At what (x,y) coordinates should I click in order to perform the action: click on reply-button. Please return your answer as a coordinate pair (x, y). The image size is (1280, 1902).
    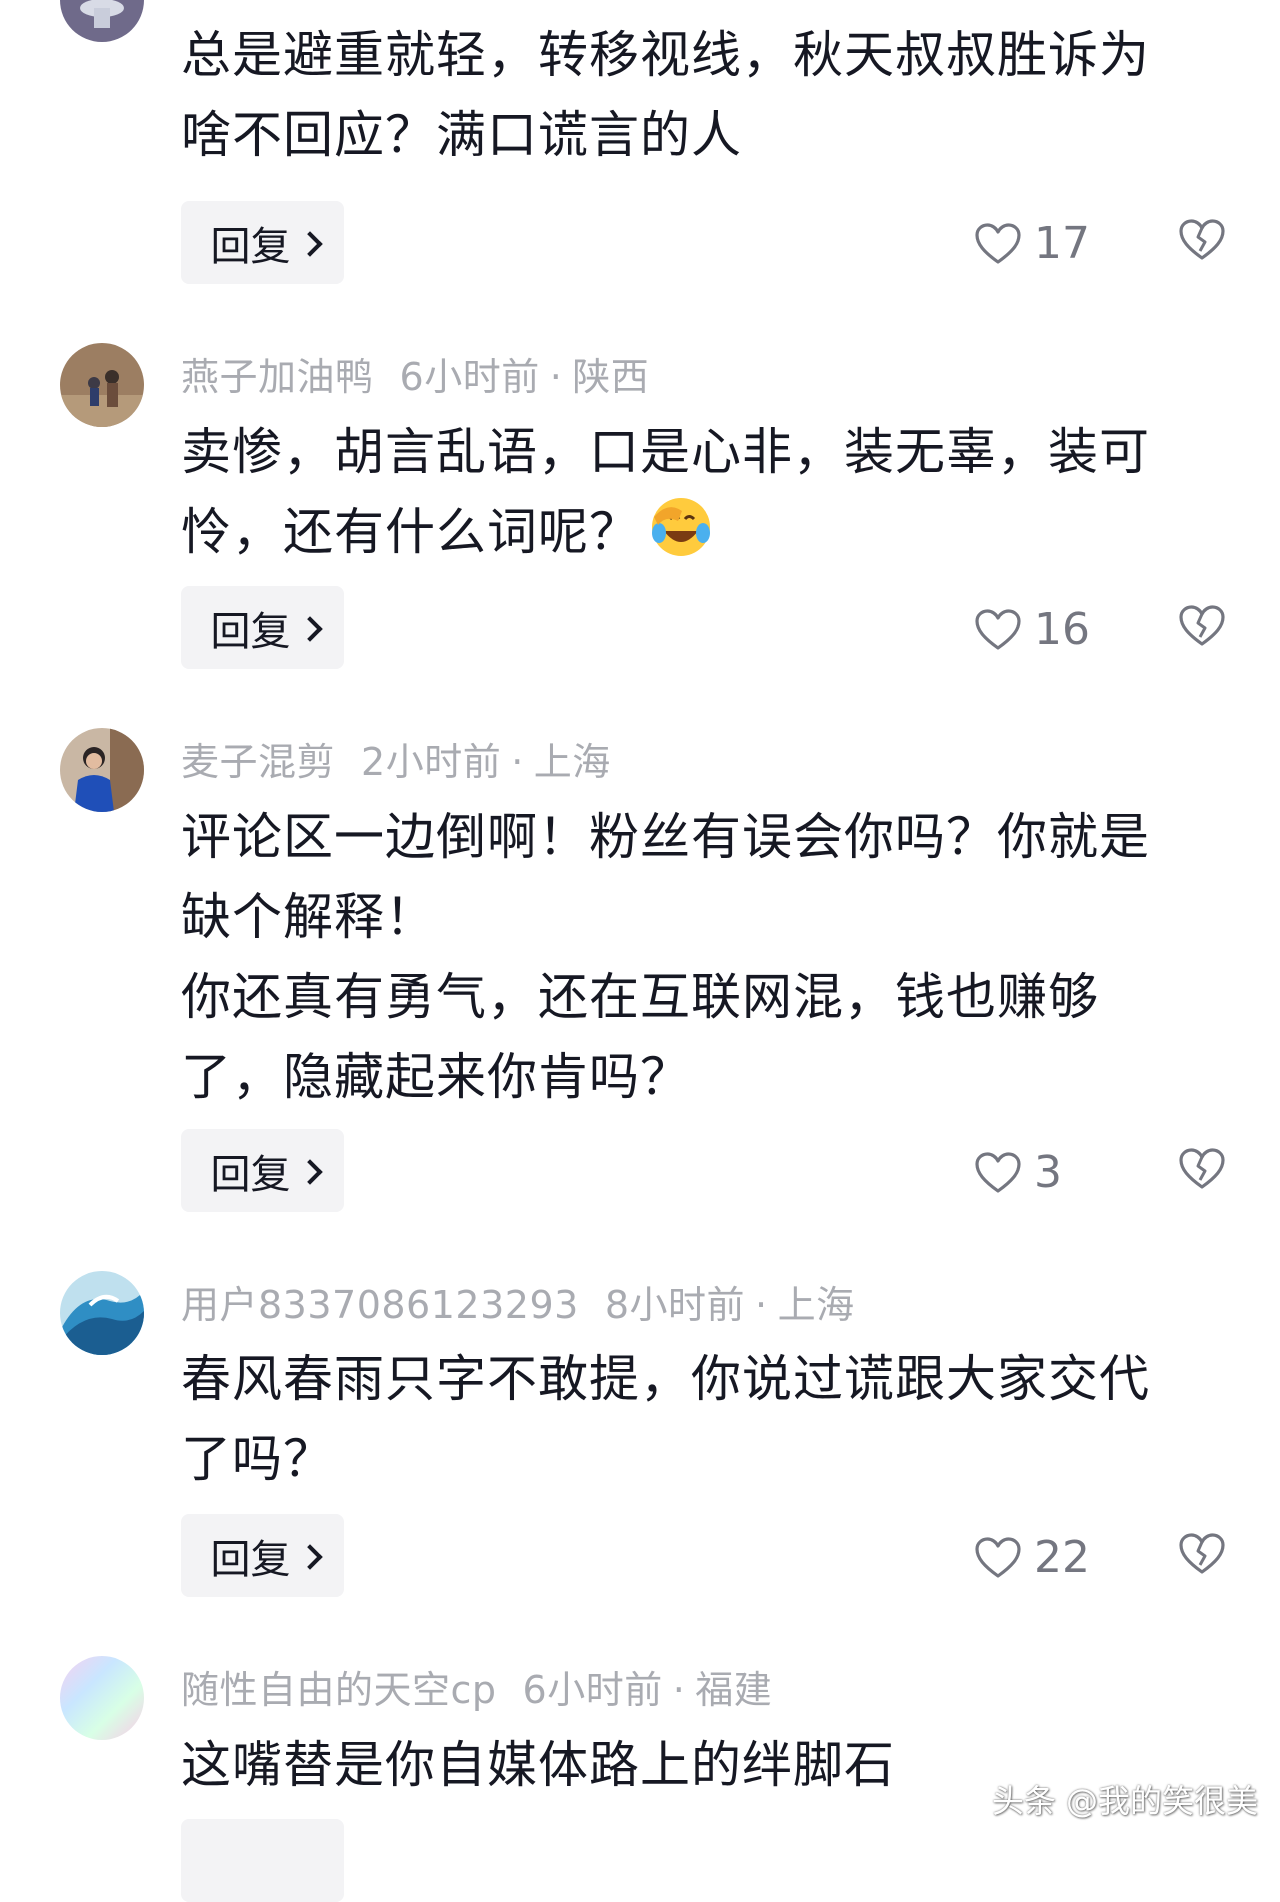
    Looking at the image, I should click on (262, 1860).